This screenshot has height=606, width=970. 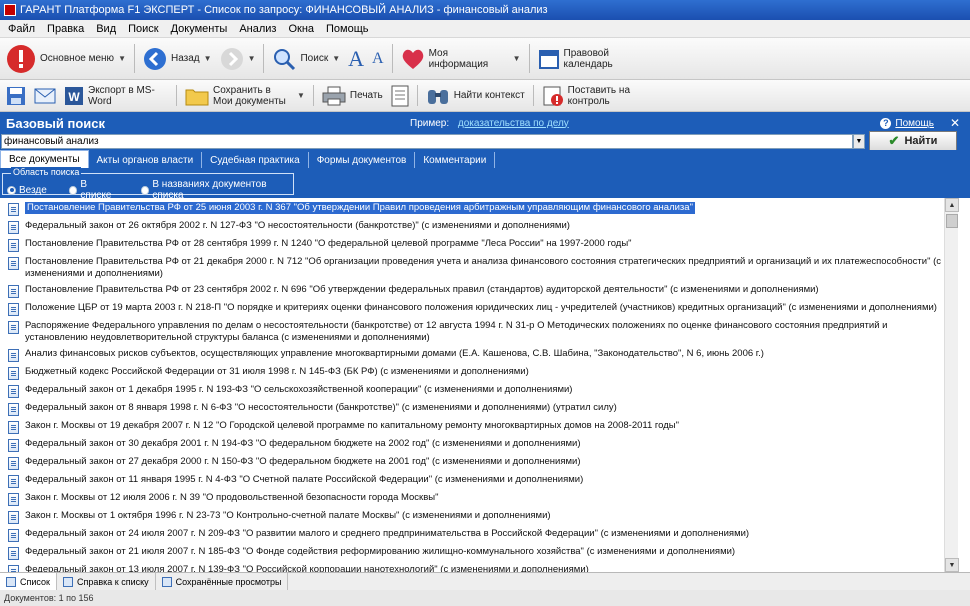 What do you see at coordinates (859, 141) in the screenshot?
I see `search-history-dropdown: ▼` at bounding box center [859, 141].